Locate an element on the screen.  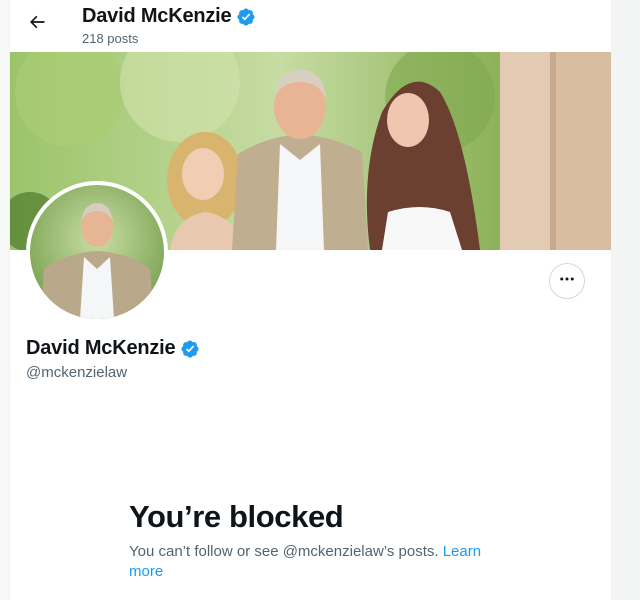
page-background-right is located at coordinates (625, 300).